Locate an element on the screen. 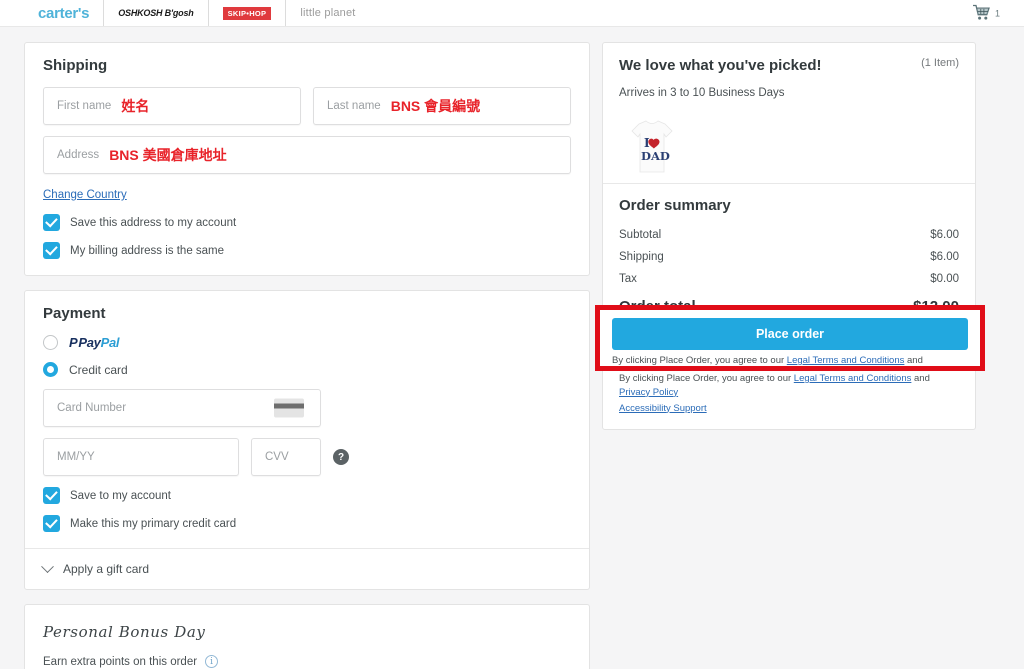 The image size is (1024, 669). address-annotation: BNS 美國倉庫地址 is located at coordinates (168, 155).